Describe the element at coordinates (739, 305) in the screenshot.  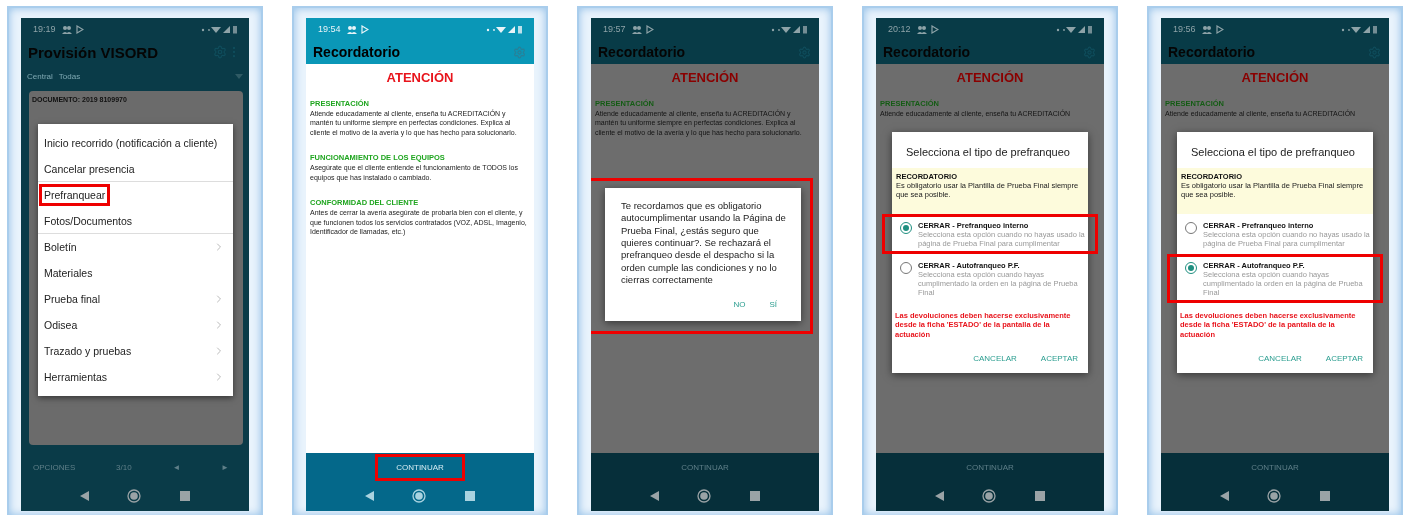
I see `dialog-button: NO` at that location.